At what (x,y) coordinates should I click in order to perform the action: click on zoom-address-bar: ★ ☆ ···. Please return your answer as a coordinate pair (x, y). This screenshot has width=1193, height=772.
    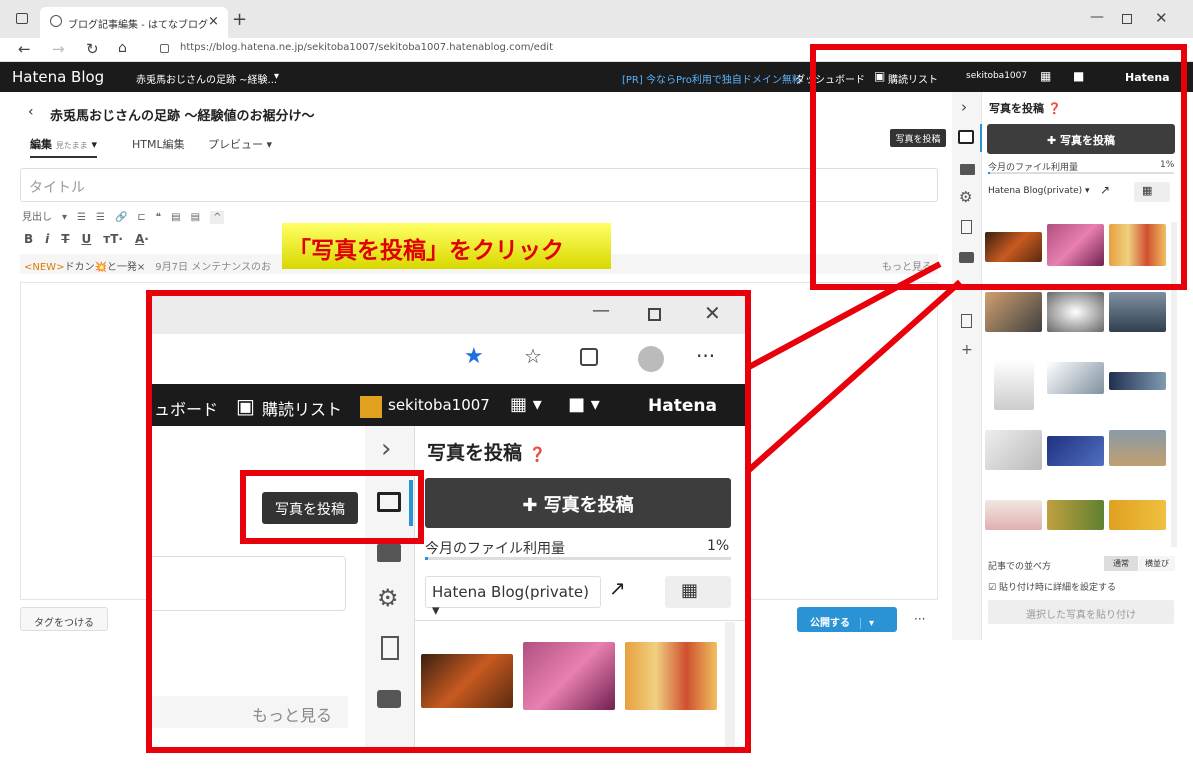
    Looking at the image, I should click on (448, 359).